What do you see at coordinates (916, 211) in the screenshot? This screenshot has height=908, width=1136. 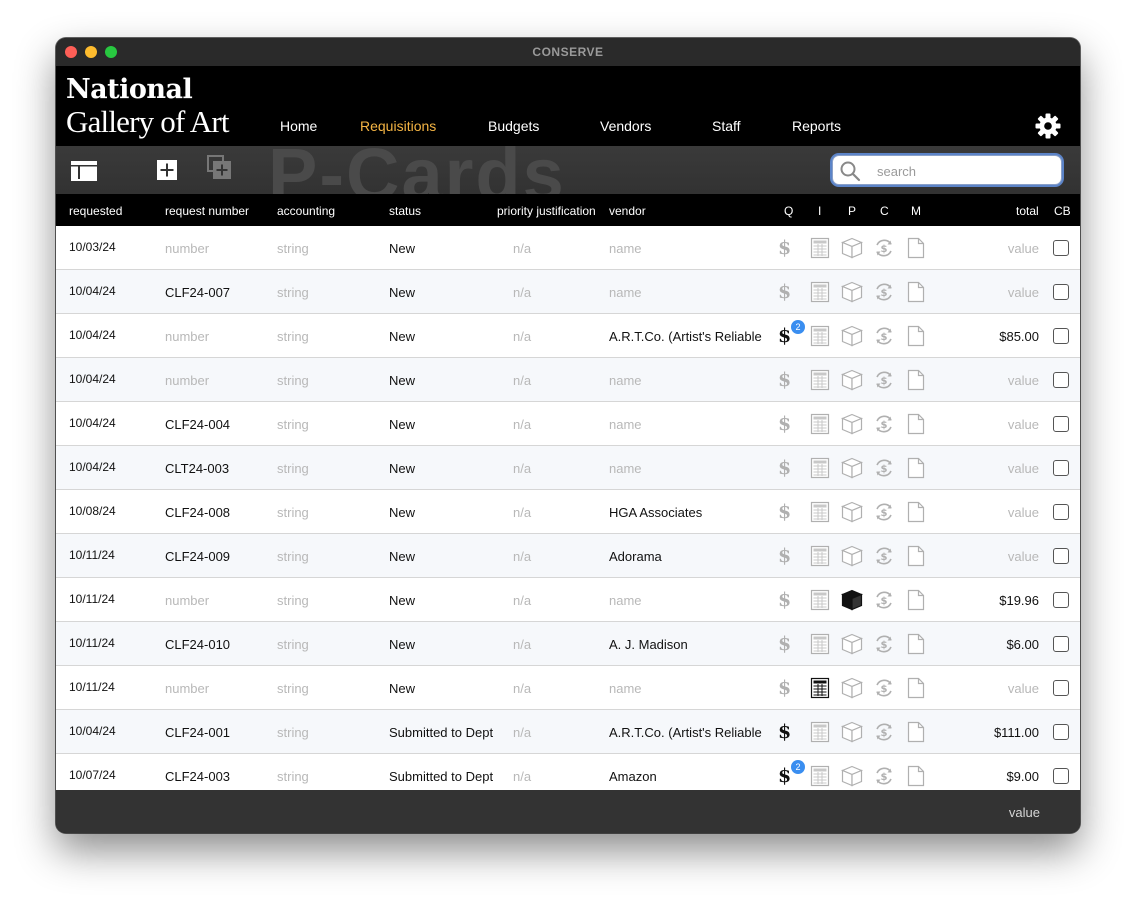 I see `col-m: M` at bounding box center [916, 211].